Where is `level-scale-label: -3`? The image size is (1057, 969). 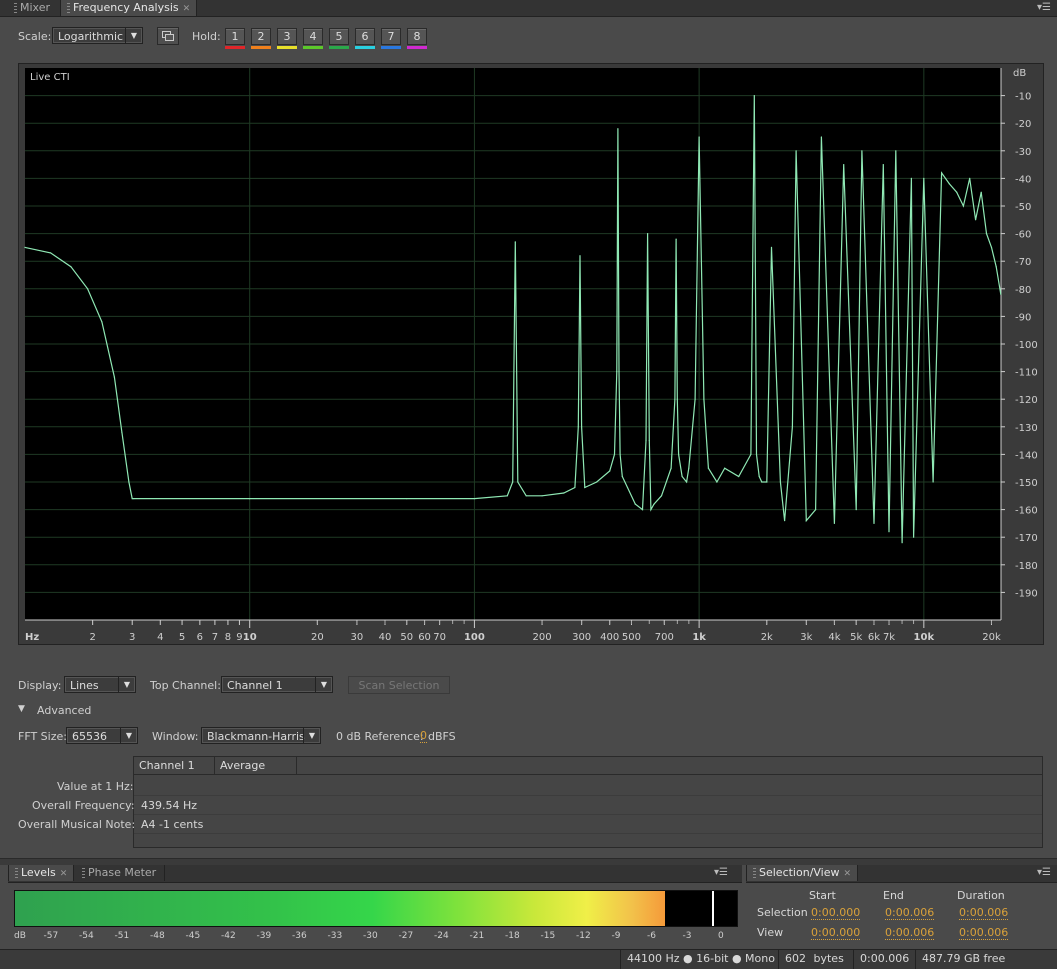 level-scale-label: -3 is located at coordinates (687, 936).